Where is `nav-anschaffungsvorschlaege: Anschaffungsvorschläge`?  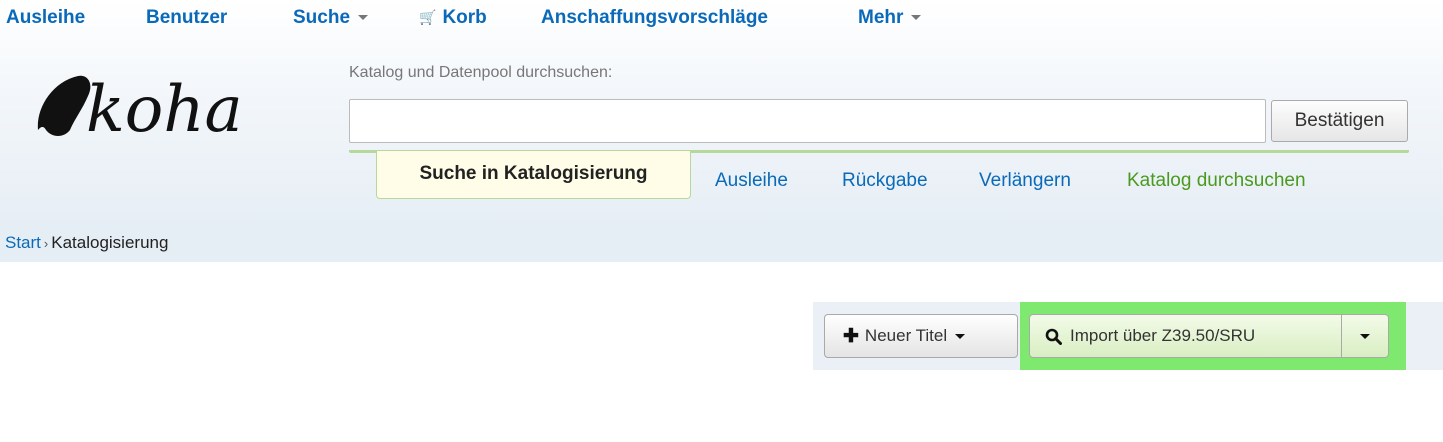
nav-anschaffungsvorschlaege: Anschaffungsvorschläge is located at coordinates (654, 18).